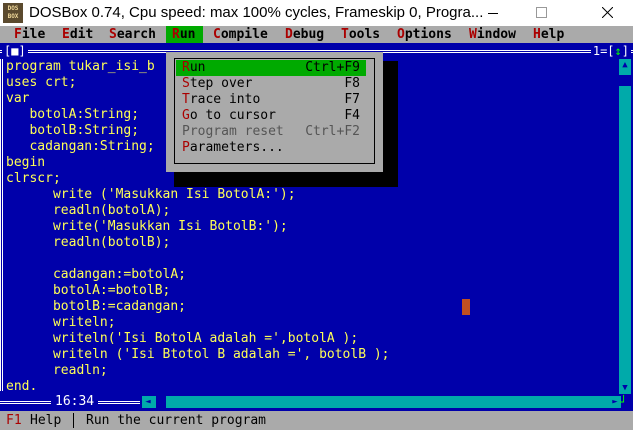 The height and width of the screenshot is (430, 633). I want to click on run-menu-item-step-over: Step over F8, so click(271, 84).